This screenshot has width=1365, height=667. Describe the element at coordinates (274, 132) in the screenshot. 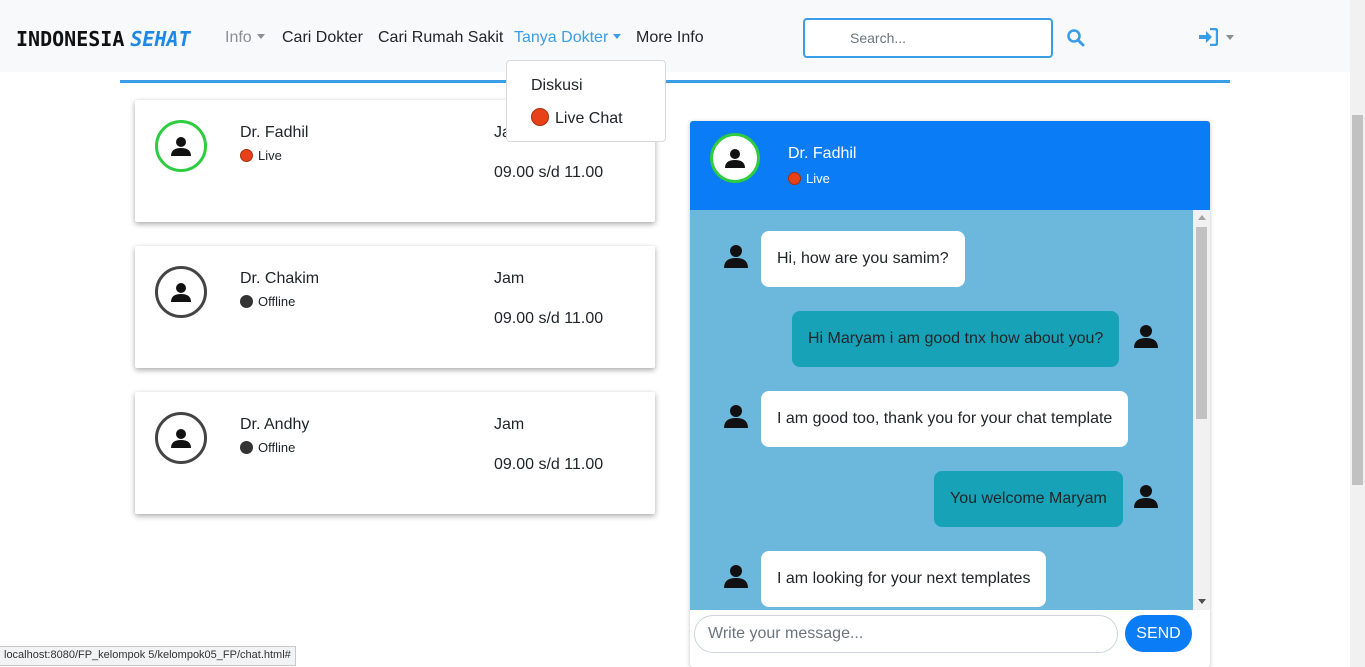

I see `doctor-name: Dr. Fadhil` at that location.